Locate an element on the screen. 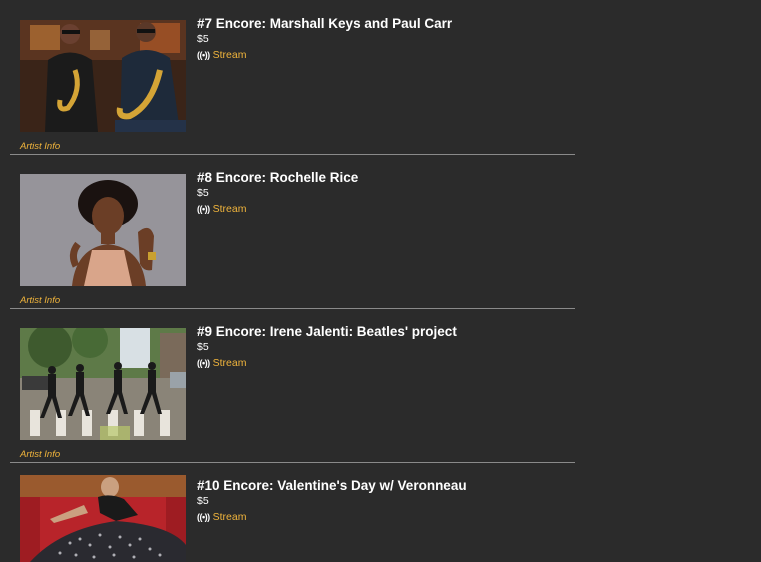  photo-singer-portrait is located at coordinates (103, 230).